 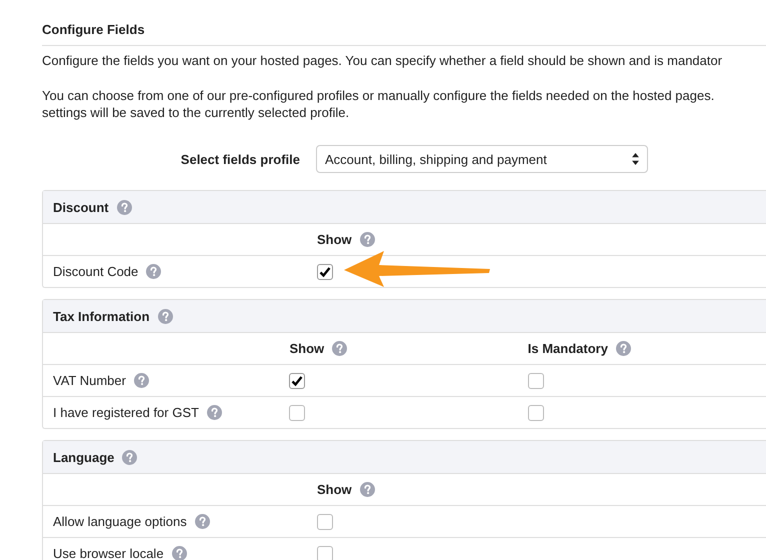 I want to click on description-text: You can choose from one of our pre-configured profiles or manually configure the fields needed on the hosted pages., so click(x=379, y=95).